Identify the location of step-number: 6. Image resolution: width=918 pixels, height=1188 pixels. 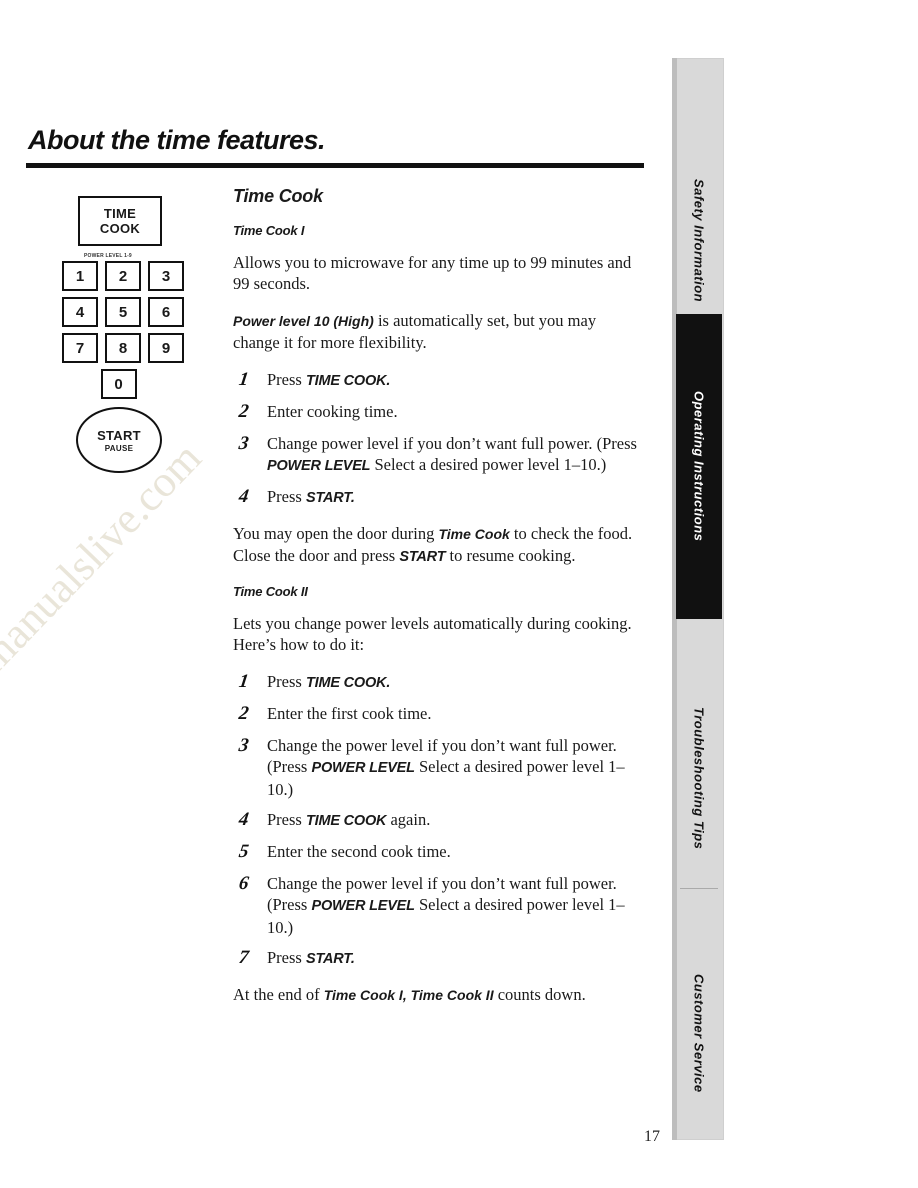
(243, 883).